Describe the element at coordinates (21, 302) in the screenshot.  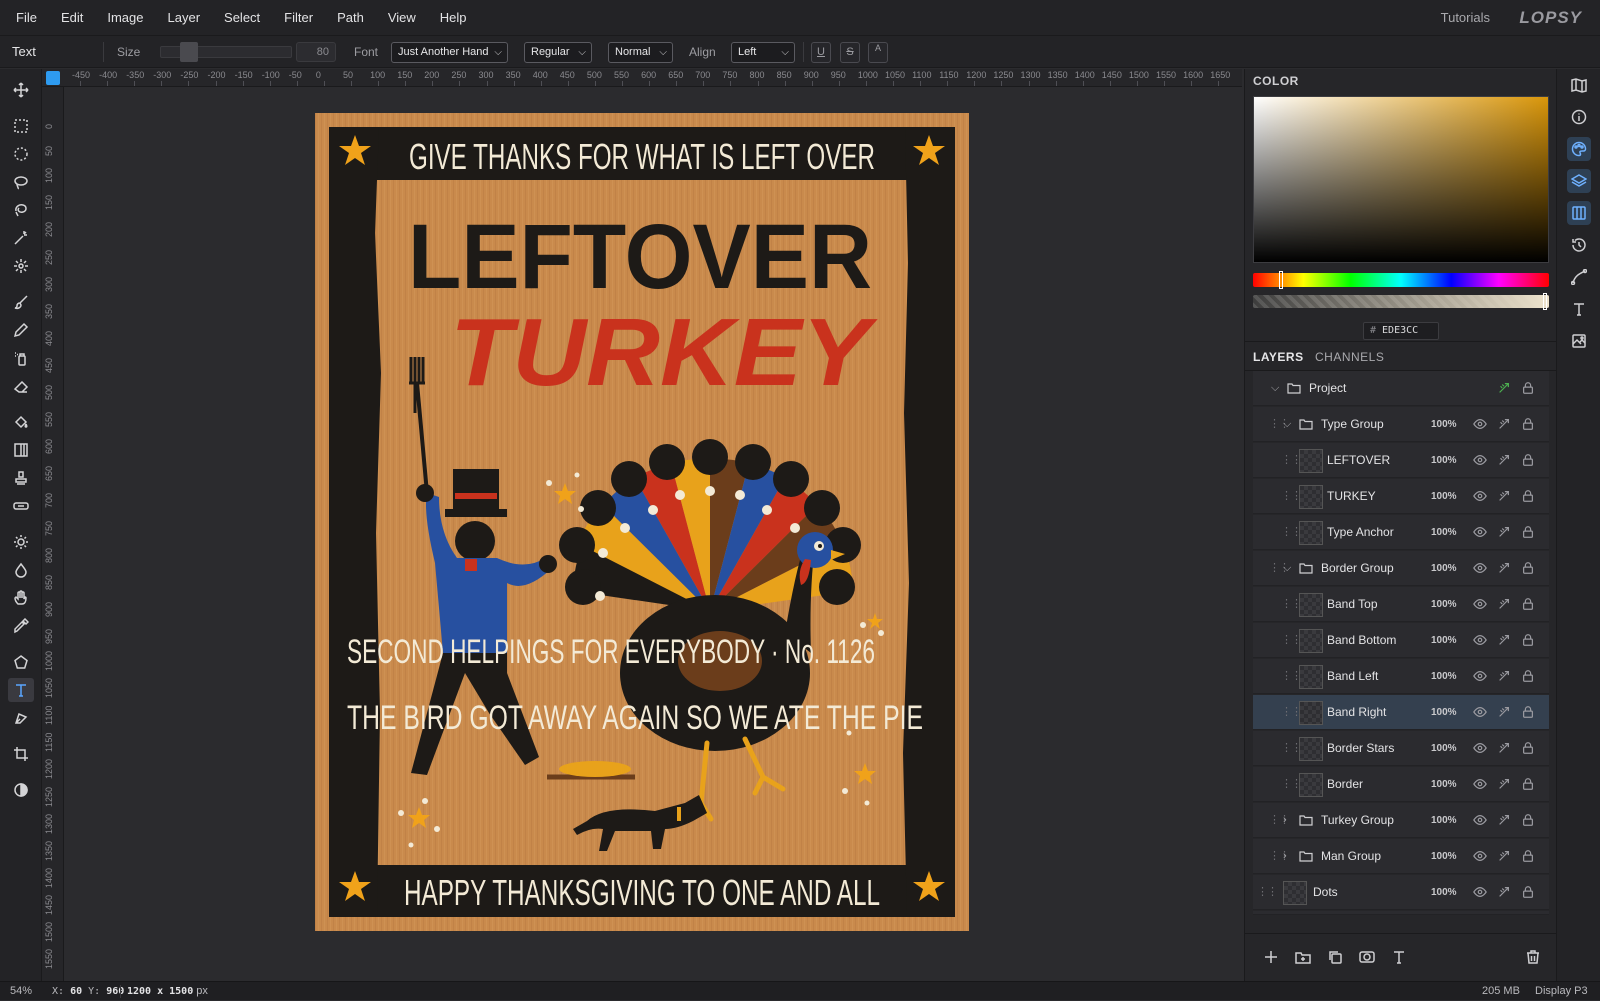
I see `brush-tool` at that location.